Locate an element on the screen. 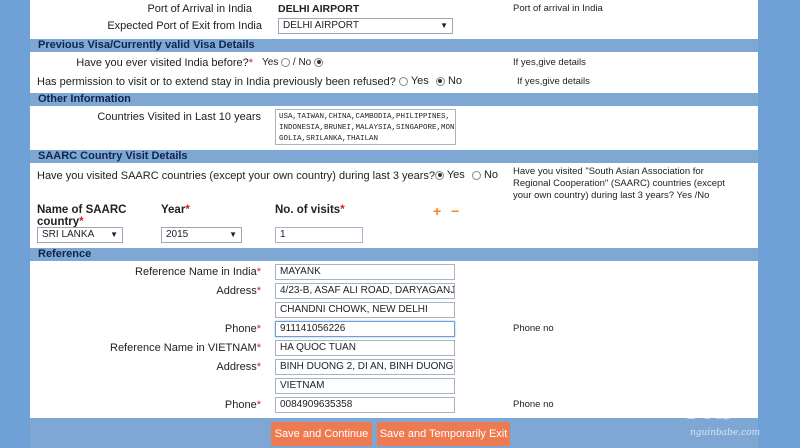 This screenshot has height=448, width=800. saarc-yes-radio is located at coordinates (439, 175).